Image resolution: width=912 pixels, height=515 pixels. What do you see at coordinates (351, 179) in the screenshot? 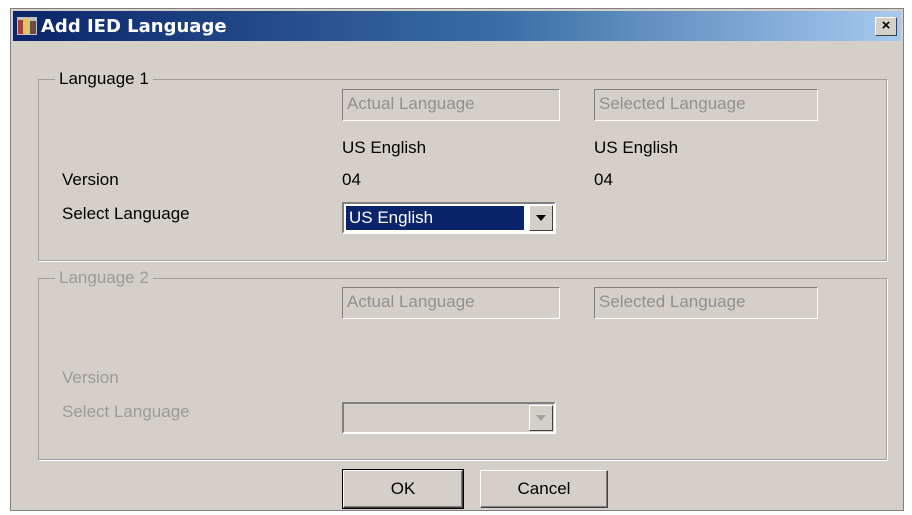
I see `actual-version-1: 04` at bounding box center [351, 179].